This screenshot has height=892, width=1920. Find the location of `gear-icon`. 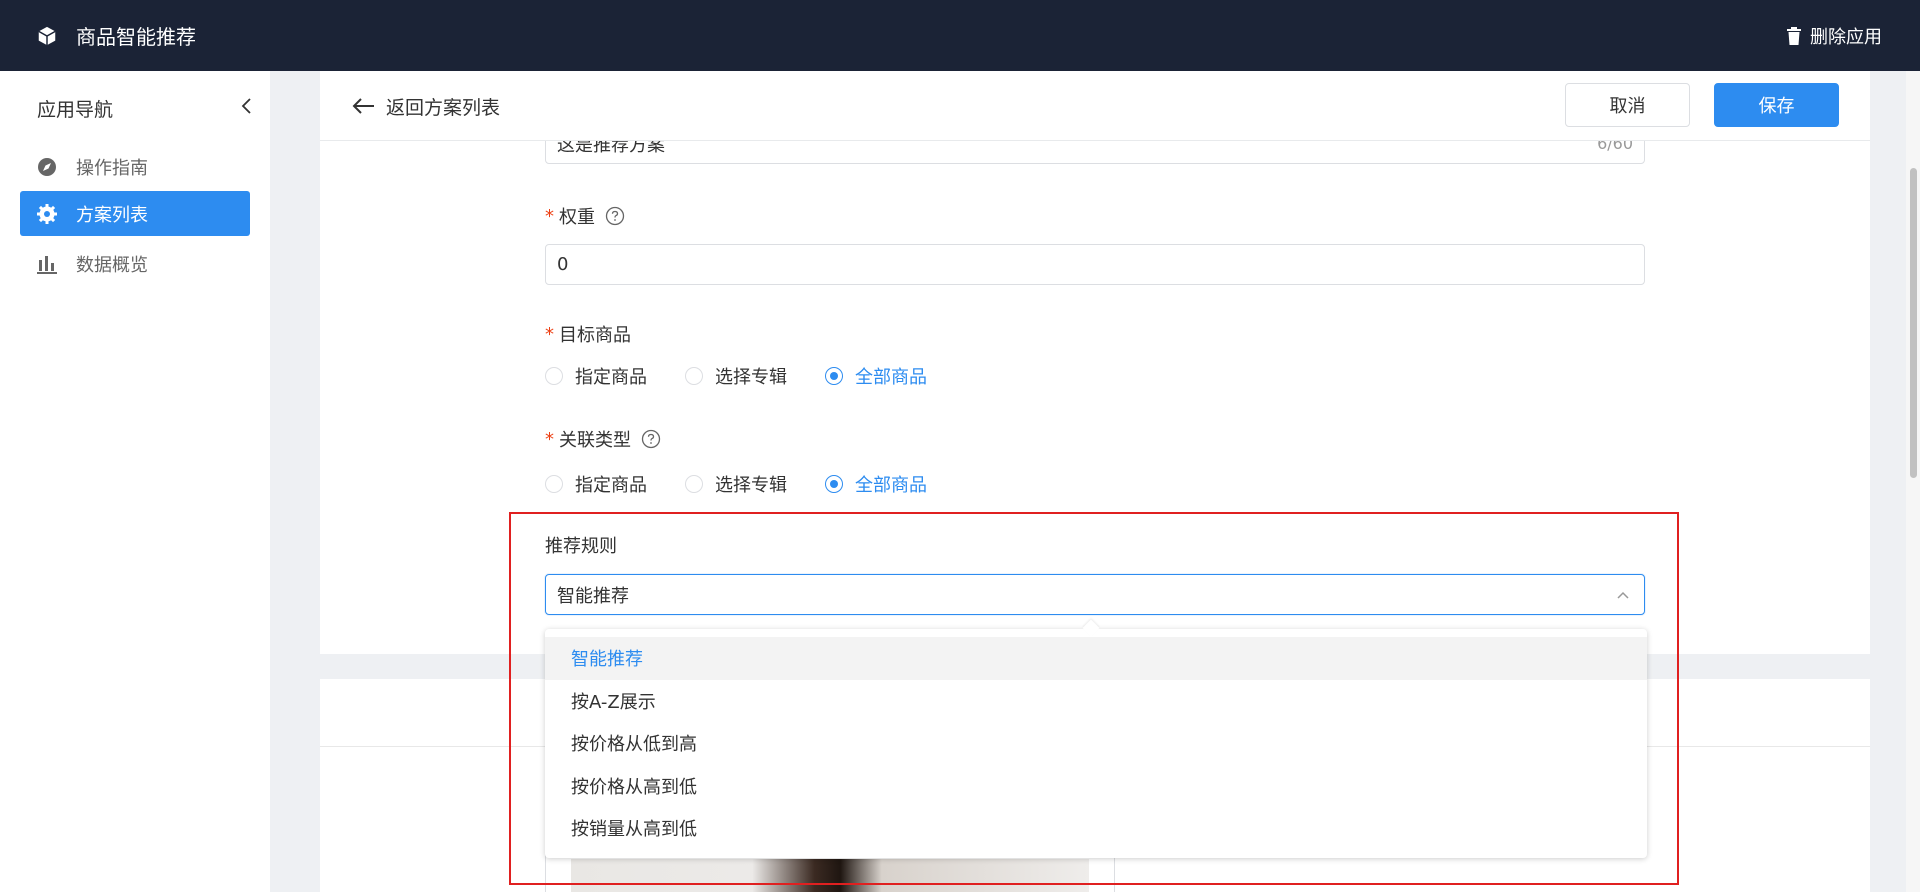

gear-icon is located at coordinates (47, 213).